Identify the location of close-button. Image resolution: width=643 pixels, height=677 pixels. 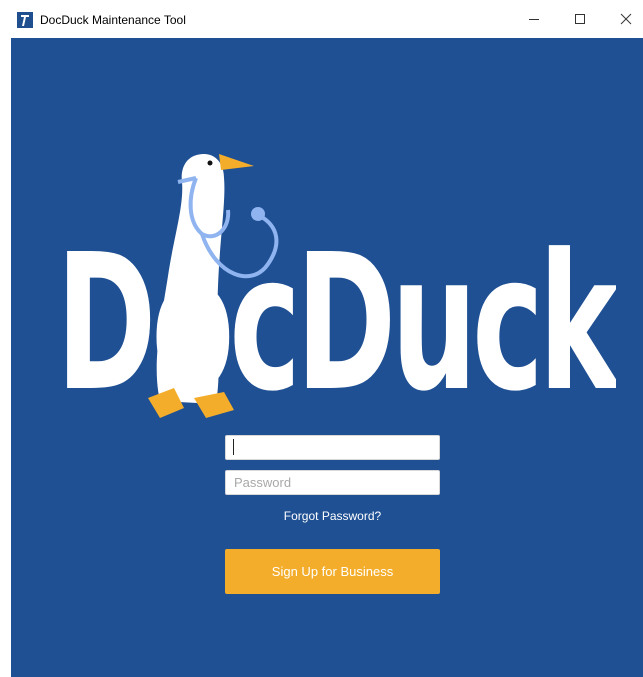
(624, 19).